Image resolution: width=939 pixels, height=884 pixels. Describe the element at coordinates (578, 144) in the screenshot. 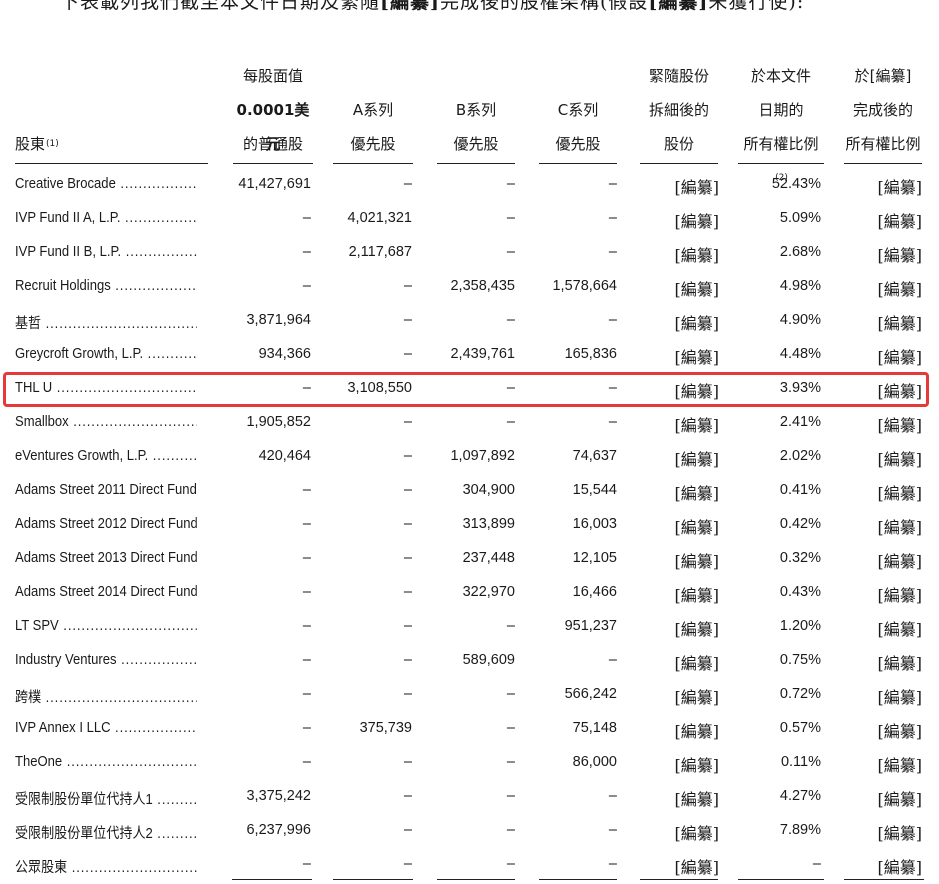

I see `header-series-c-line-2: 優先股` at that location.